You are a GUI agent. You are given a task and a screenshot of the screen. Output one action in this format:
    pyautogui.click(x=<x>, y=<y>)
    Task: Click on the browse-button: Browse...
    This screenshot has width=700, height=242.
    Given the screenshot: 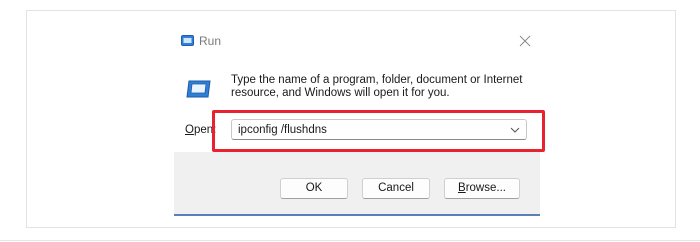 What is the action you would take?
    pyautogui.click(x=482, y=188)
    